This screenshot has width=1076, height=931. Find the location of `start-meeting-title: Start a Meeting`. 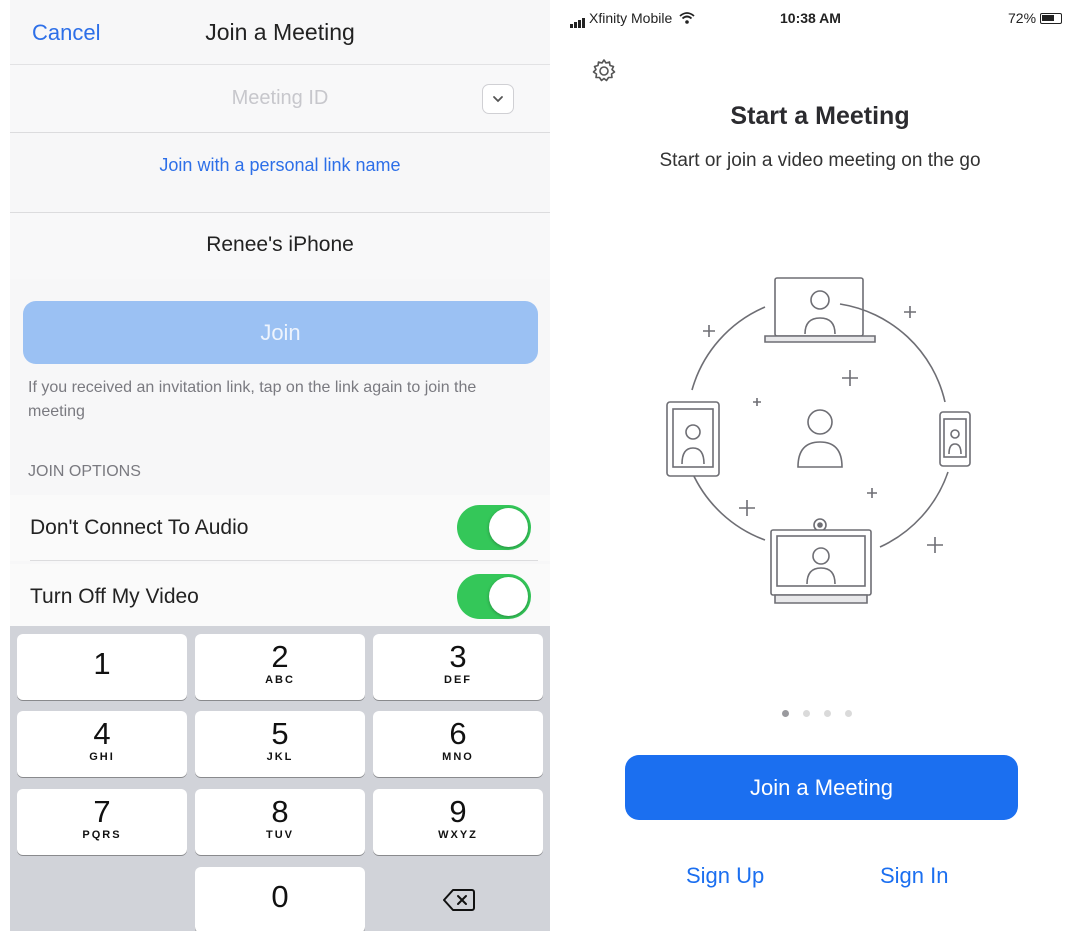

start-meeting-title: Start a Meeting is located at coordinates (820, 116).